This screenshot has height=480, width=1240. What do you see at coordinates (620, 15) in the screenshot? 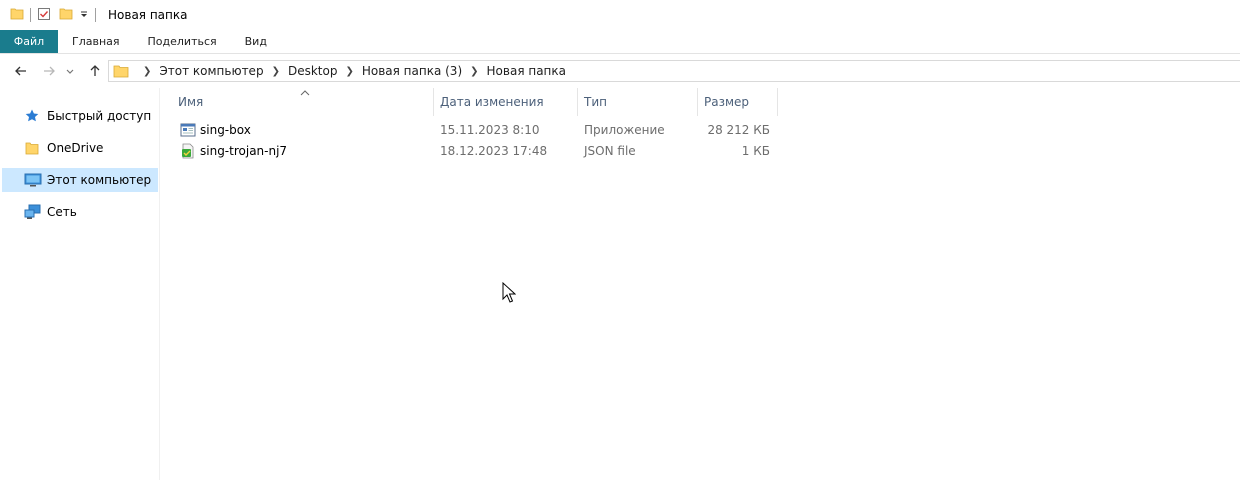
I see `title-bar: Новая папка` at bounding box center [620, 15].